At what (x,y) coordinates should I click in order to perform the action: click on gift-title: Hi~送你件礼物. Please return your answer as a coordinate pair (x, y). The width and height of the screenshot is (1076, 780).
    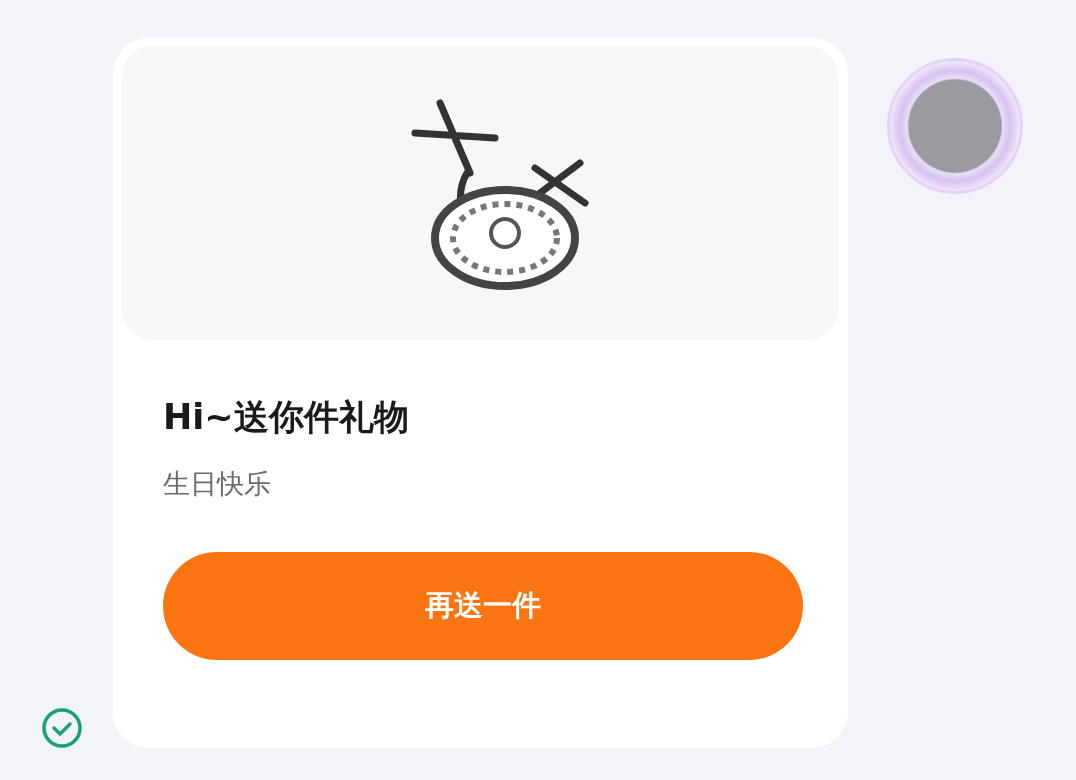
    Looking at the image, I should click on (286, 417).